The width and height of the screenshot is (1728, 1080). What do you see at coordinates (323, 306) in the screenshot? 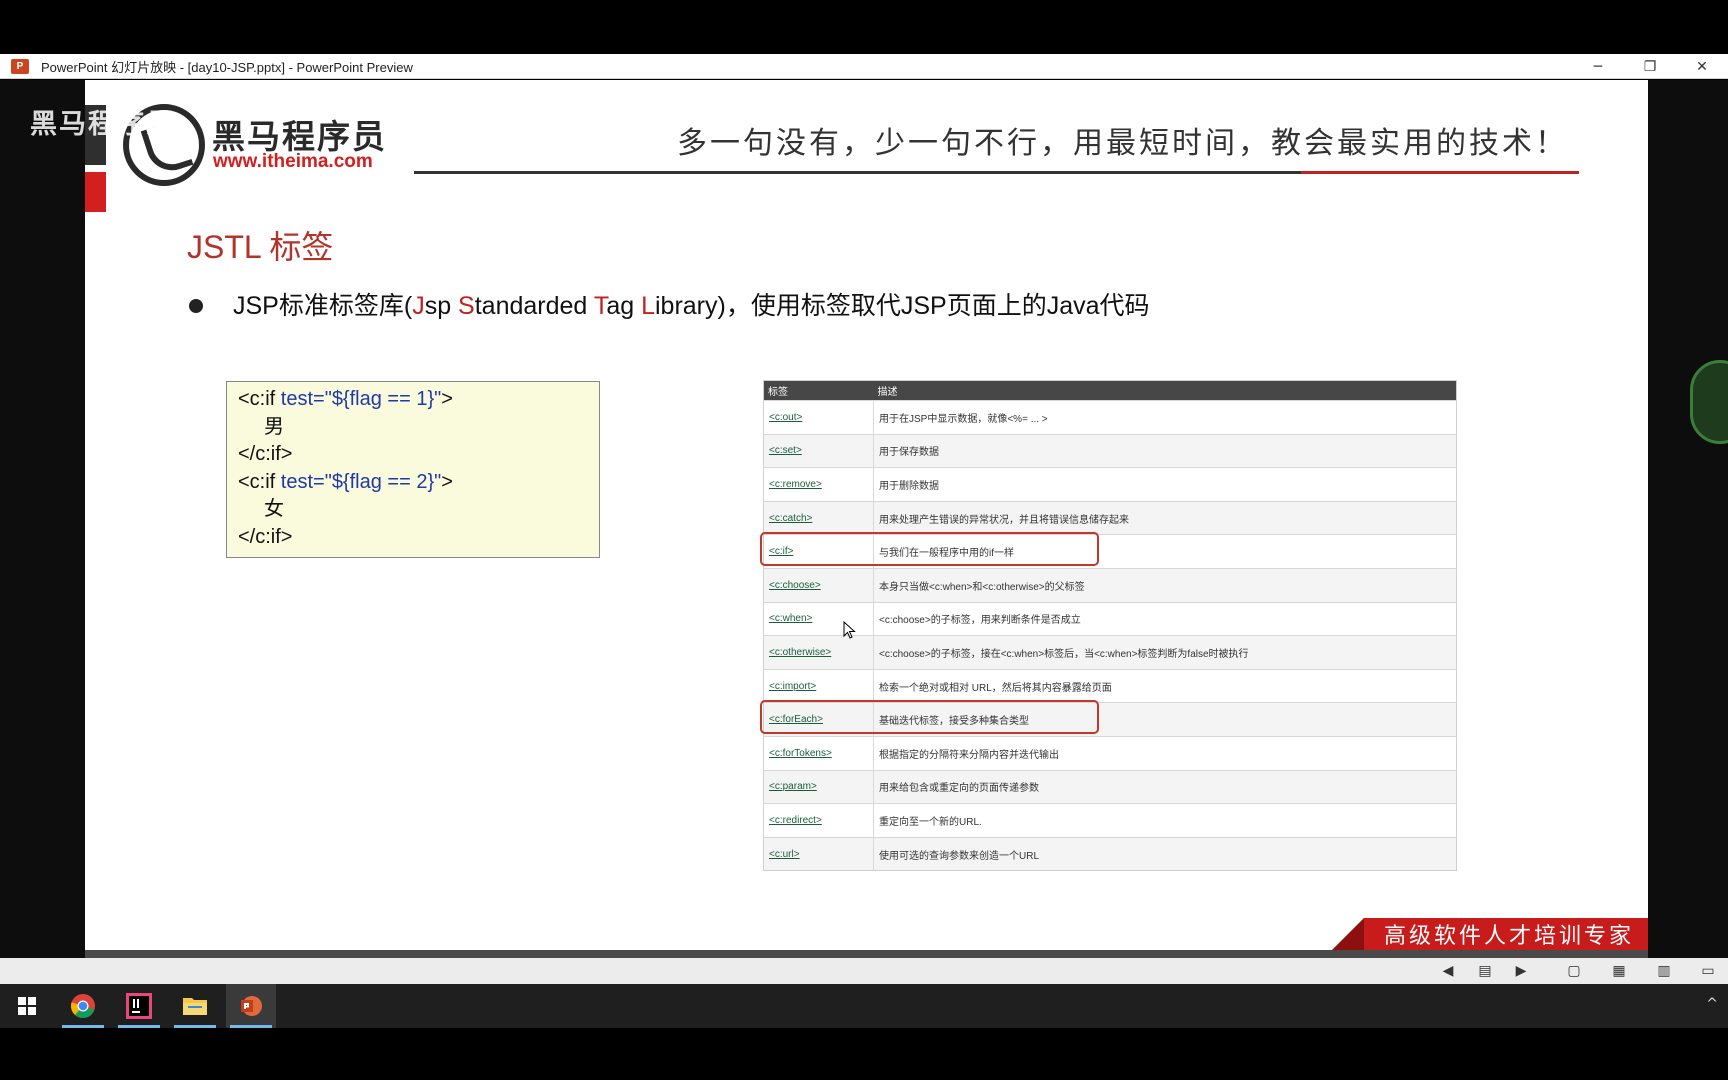
I see `bullet-prefix: JSP标准标签库(` at bounding box center [323, 306].